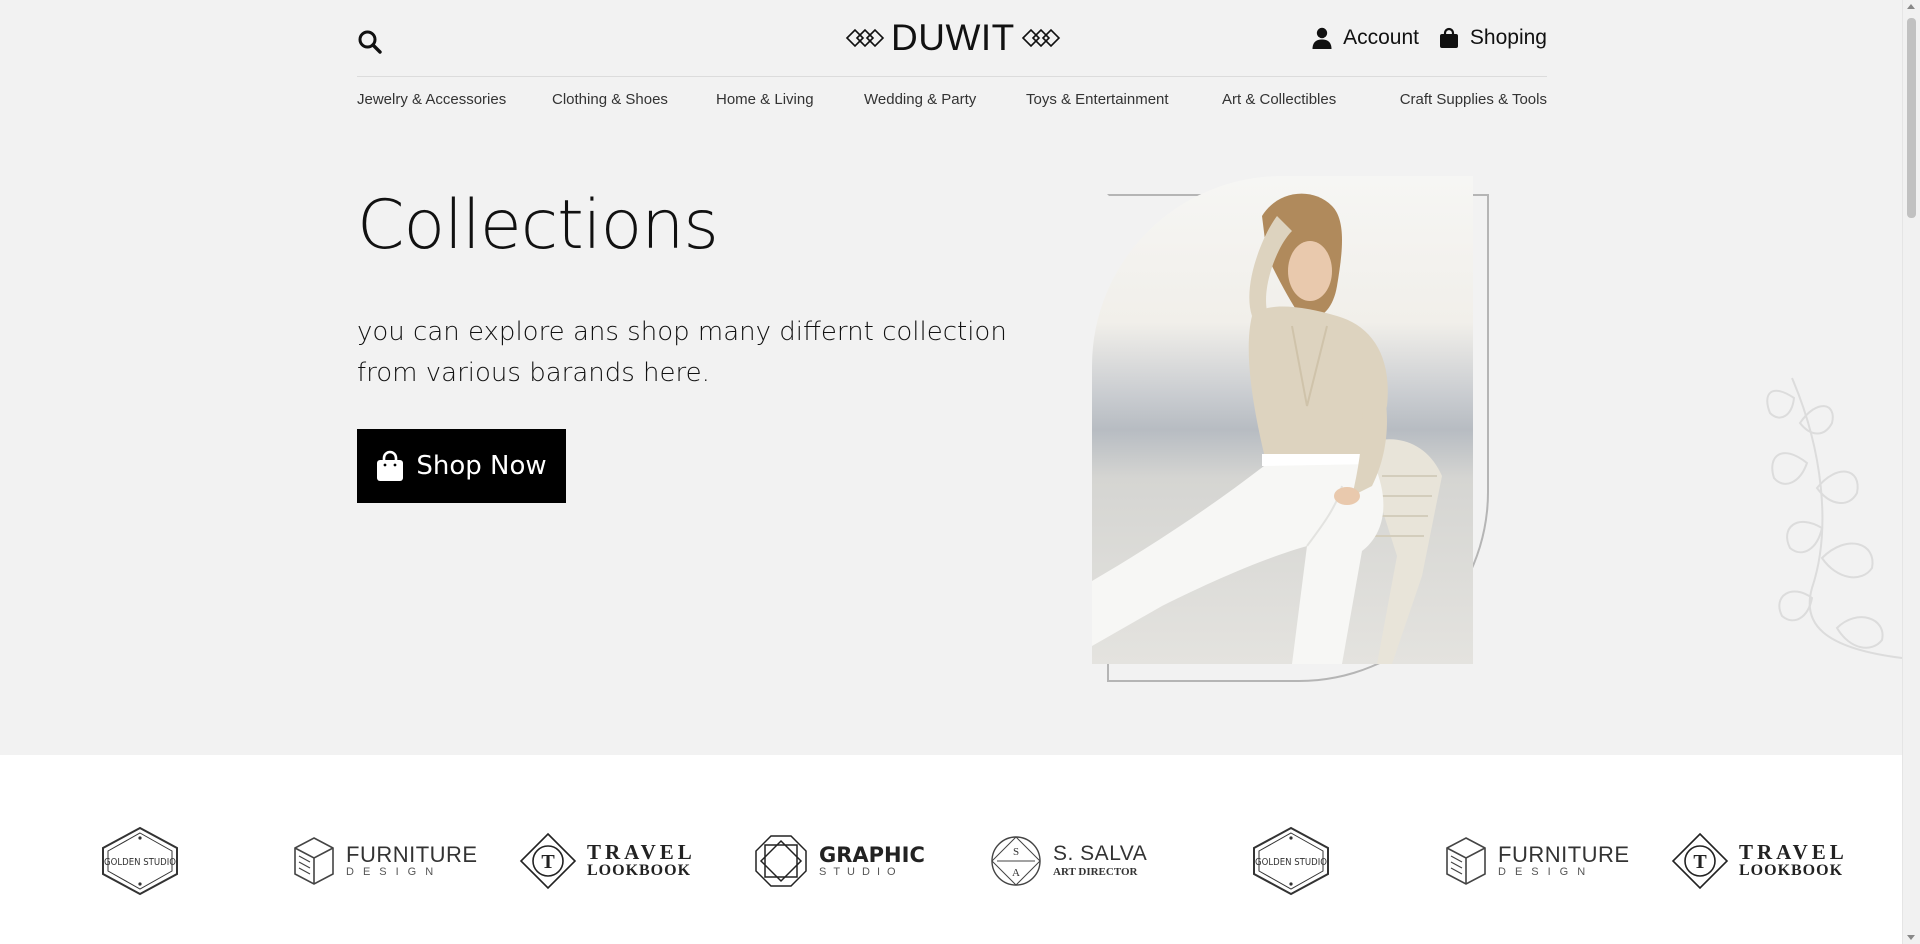 The image size is (1920, 944). I want to click on scrollbar-thumb, so click(1911, 118).